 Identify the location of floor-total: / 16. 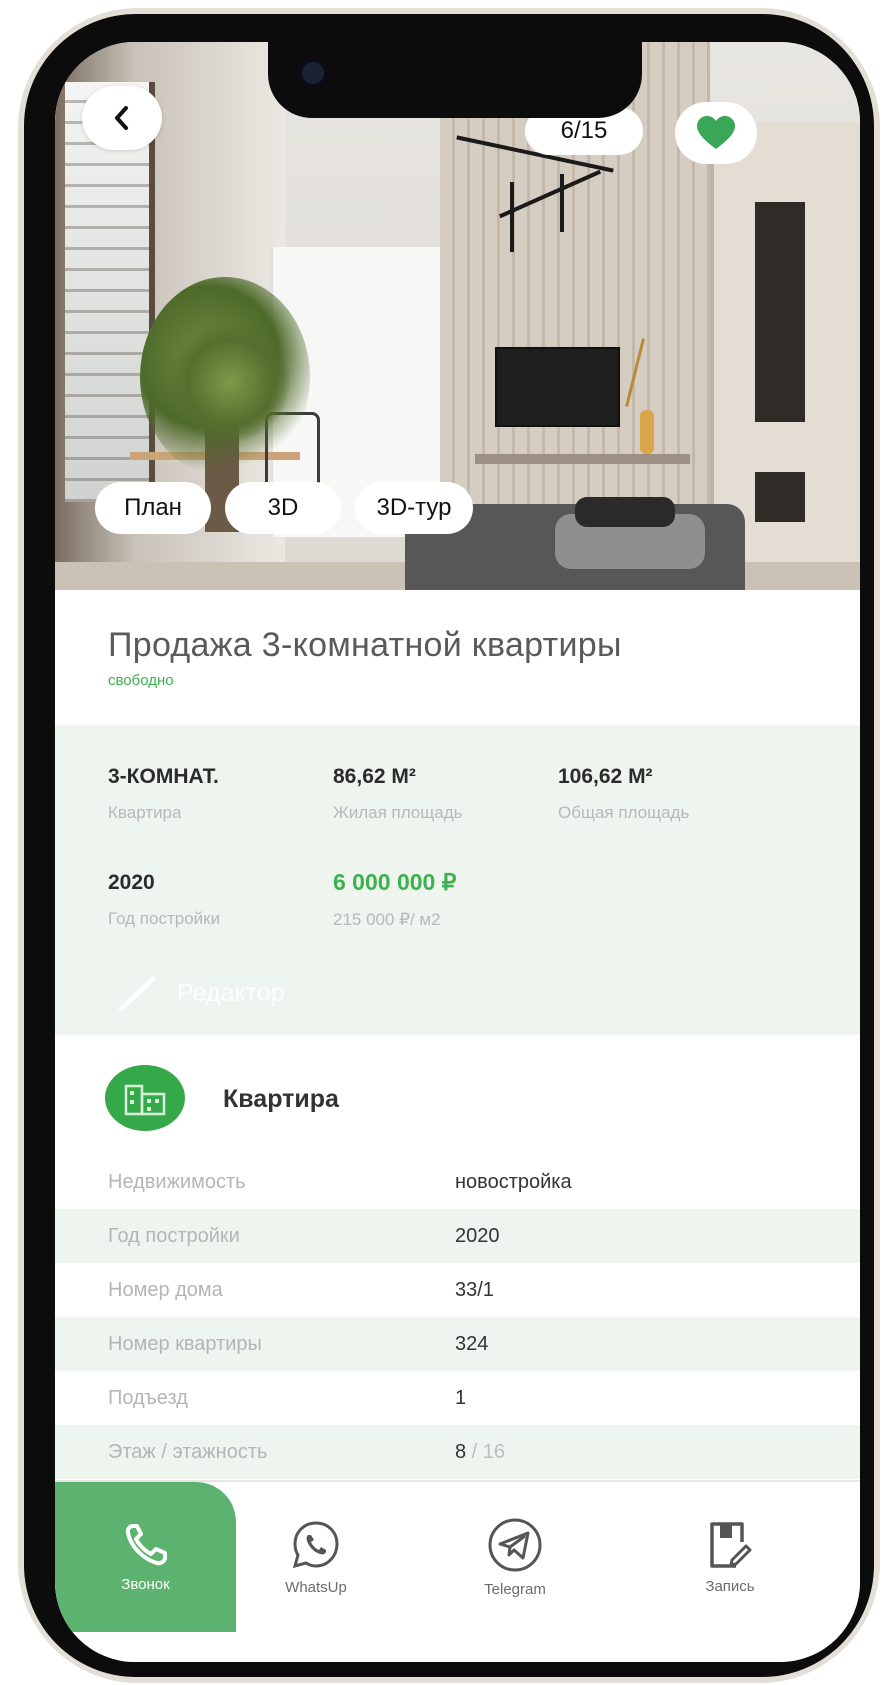
(486, 1451).